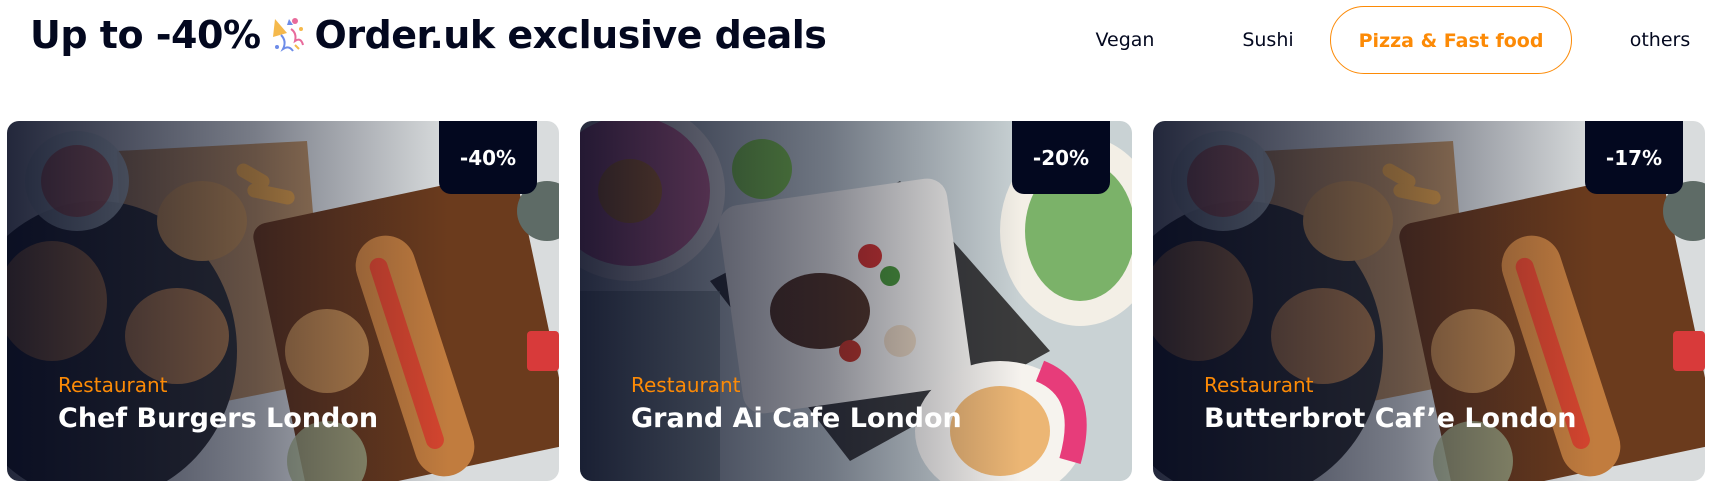 This screenshot has width=1710, height=492. Describe the element at coordinates (488, 157) in the screenshot. I see `discount-badge: -40%` at that location.